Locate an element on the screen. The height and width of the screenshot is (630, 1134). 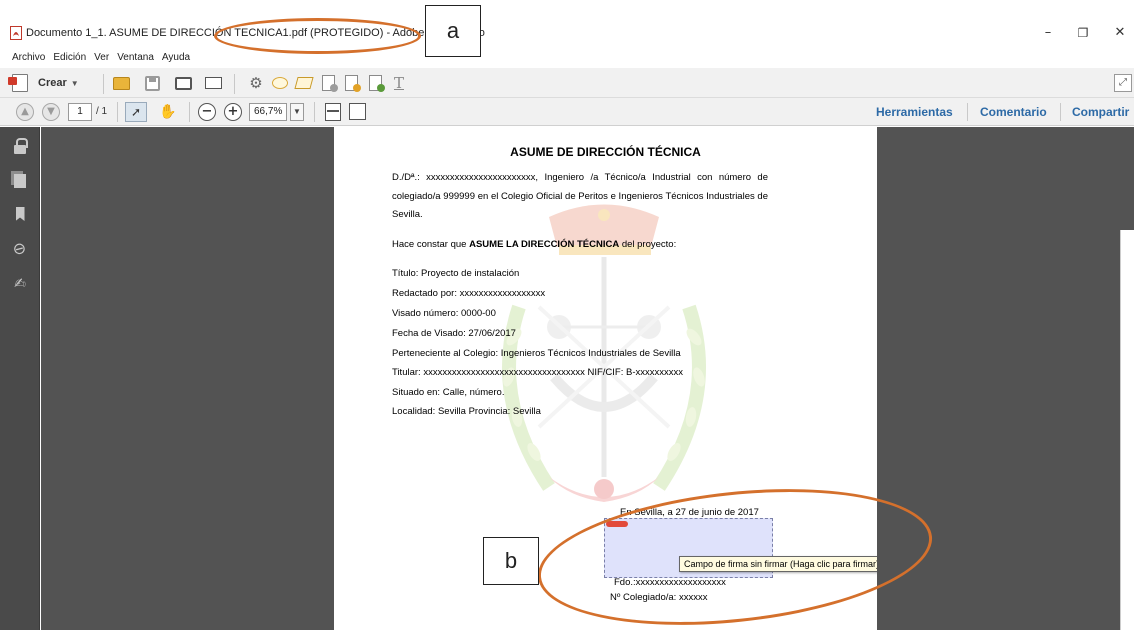
expand-icon: ⤢ is located at coordinates (1123, 83).